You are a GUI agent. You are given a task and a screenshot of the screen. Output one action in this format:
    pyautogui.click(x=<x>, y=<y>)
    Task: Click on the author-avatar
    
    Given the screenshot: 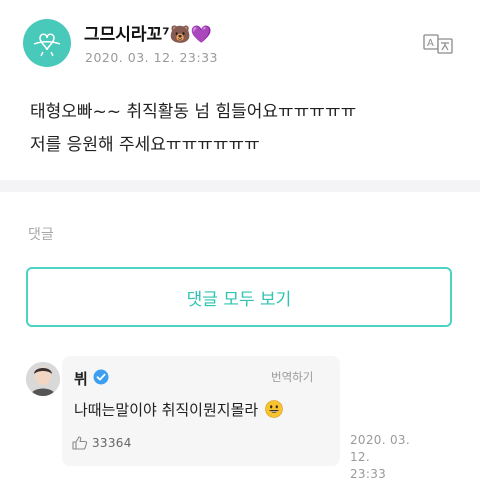 What is the action you would take?
    pyautogui.click(x=47, y=43)
    